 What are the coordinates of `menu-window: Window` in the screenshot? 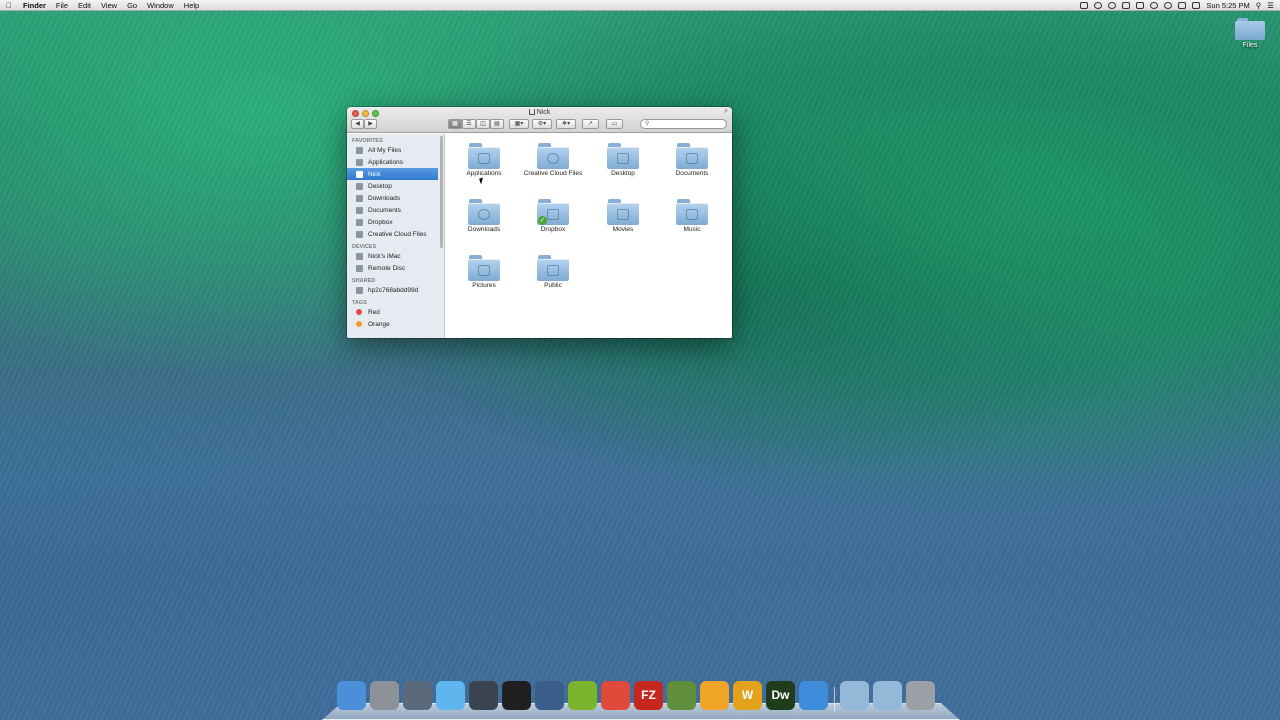 It's located at (160, 5).